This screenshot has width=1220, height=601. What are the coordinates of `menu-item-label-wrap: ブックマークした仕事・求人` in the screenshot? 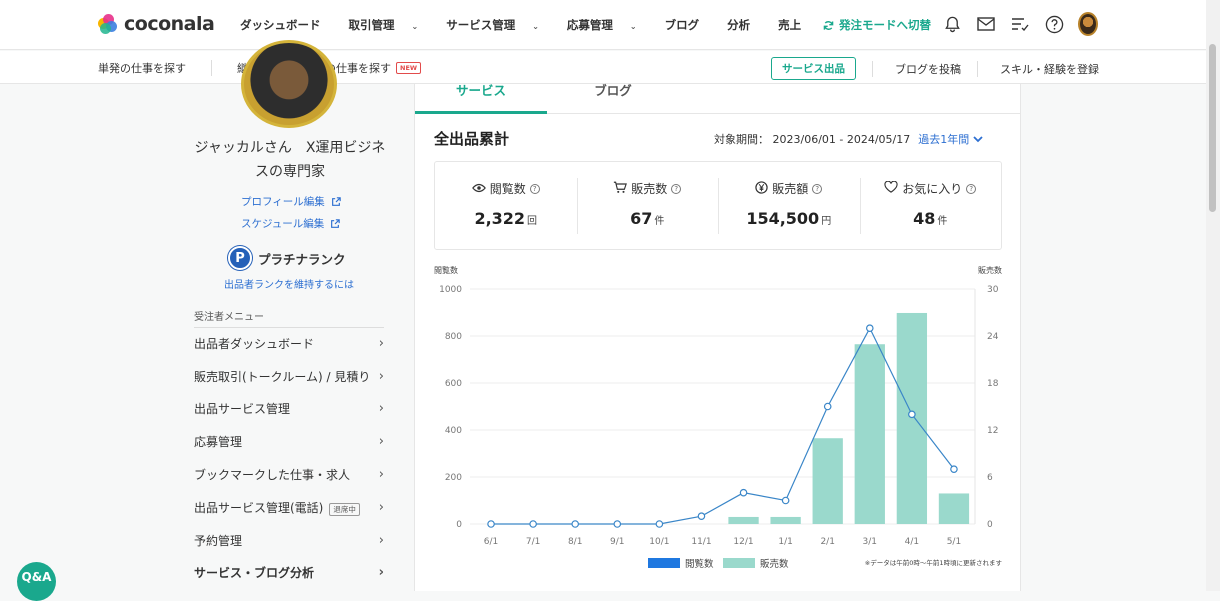 It's located at (272, 474).